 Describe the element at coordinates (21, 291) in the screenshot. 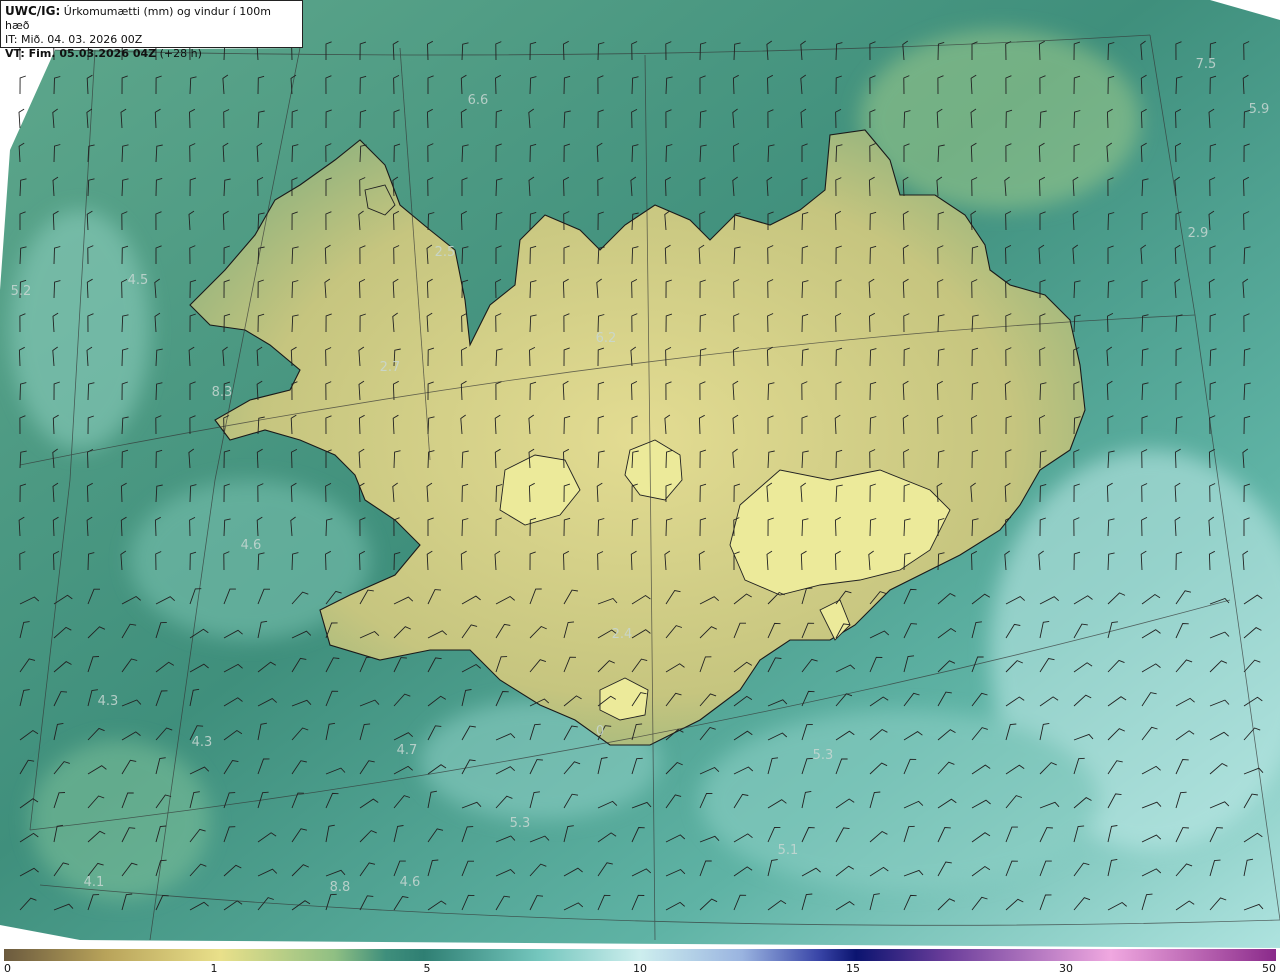

I see `value-label: 5.2` at that location.